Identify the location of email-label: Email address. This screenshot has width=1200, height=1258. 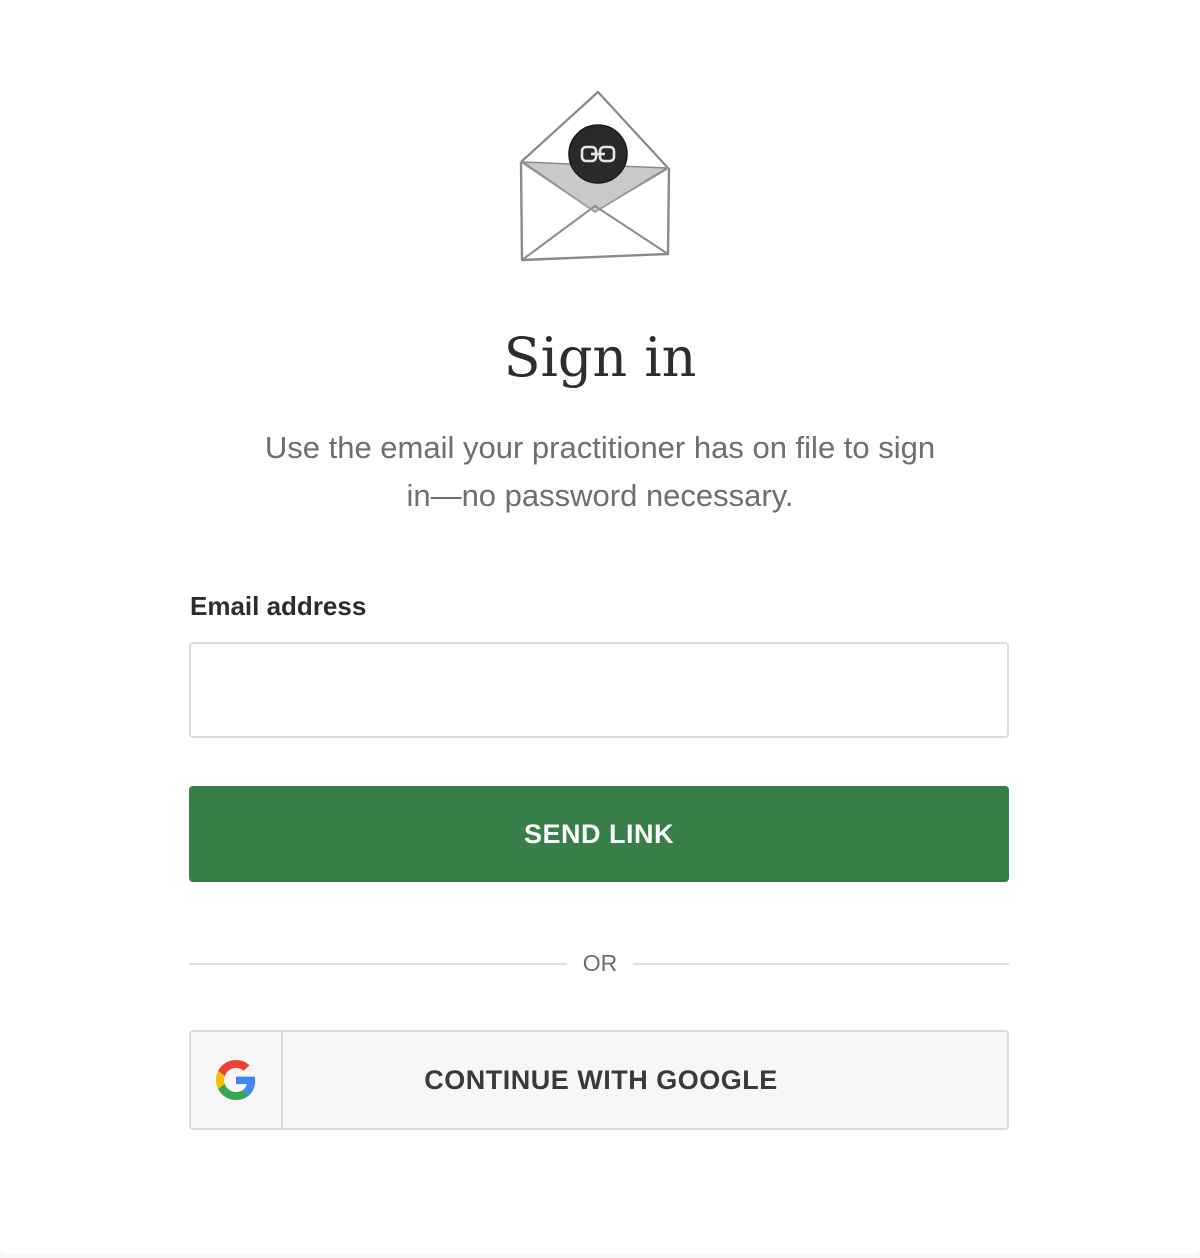
(278, 606).